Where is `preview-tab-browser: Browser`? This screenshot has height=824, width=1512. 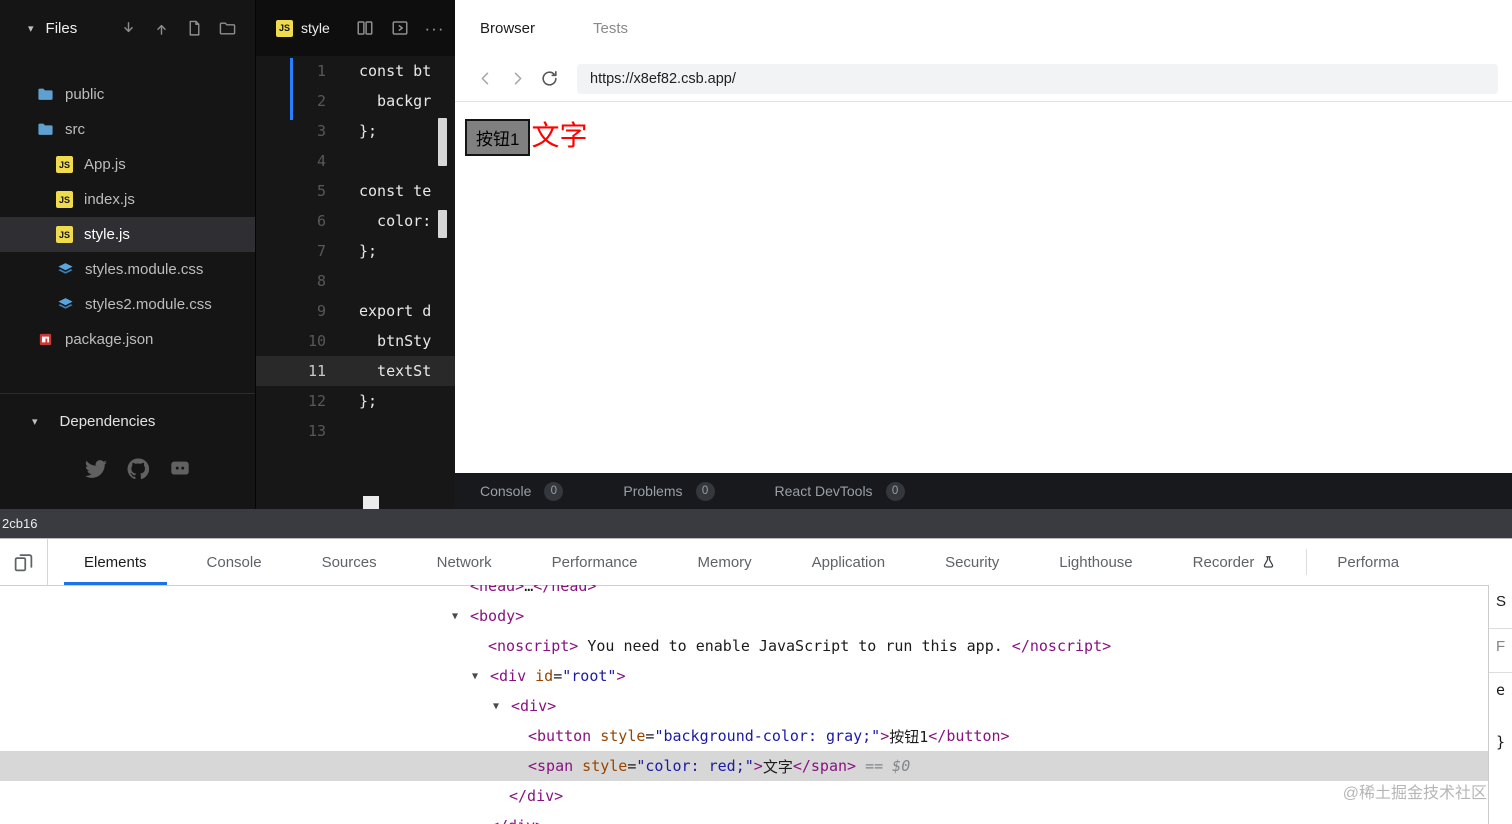
preview-tab-browser: Browser is located at coordinates (507, 28).